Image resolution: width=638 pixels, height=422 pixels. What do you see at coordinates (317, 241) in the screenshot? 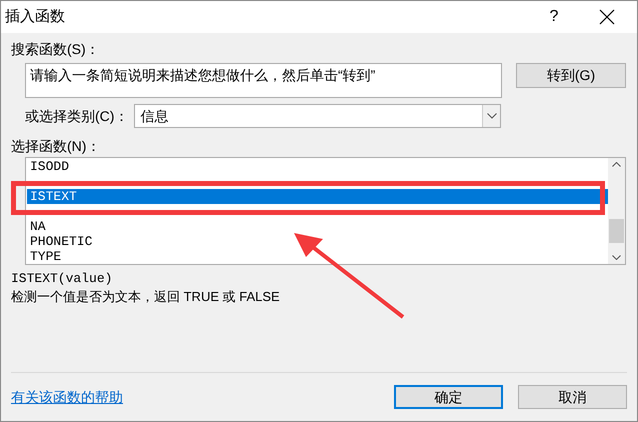
I see `function-item: PHONETIC` at bounding box center [317, 241].